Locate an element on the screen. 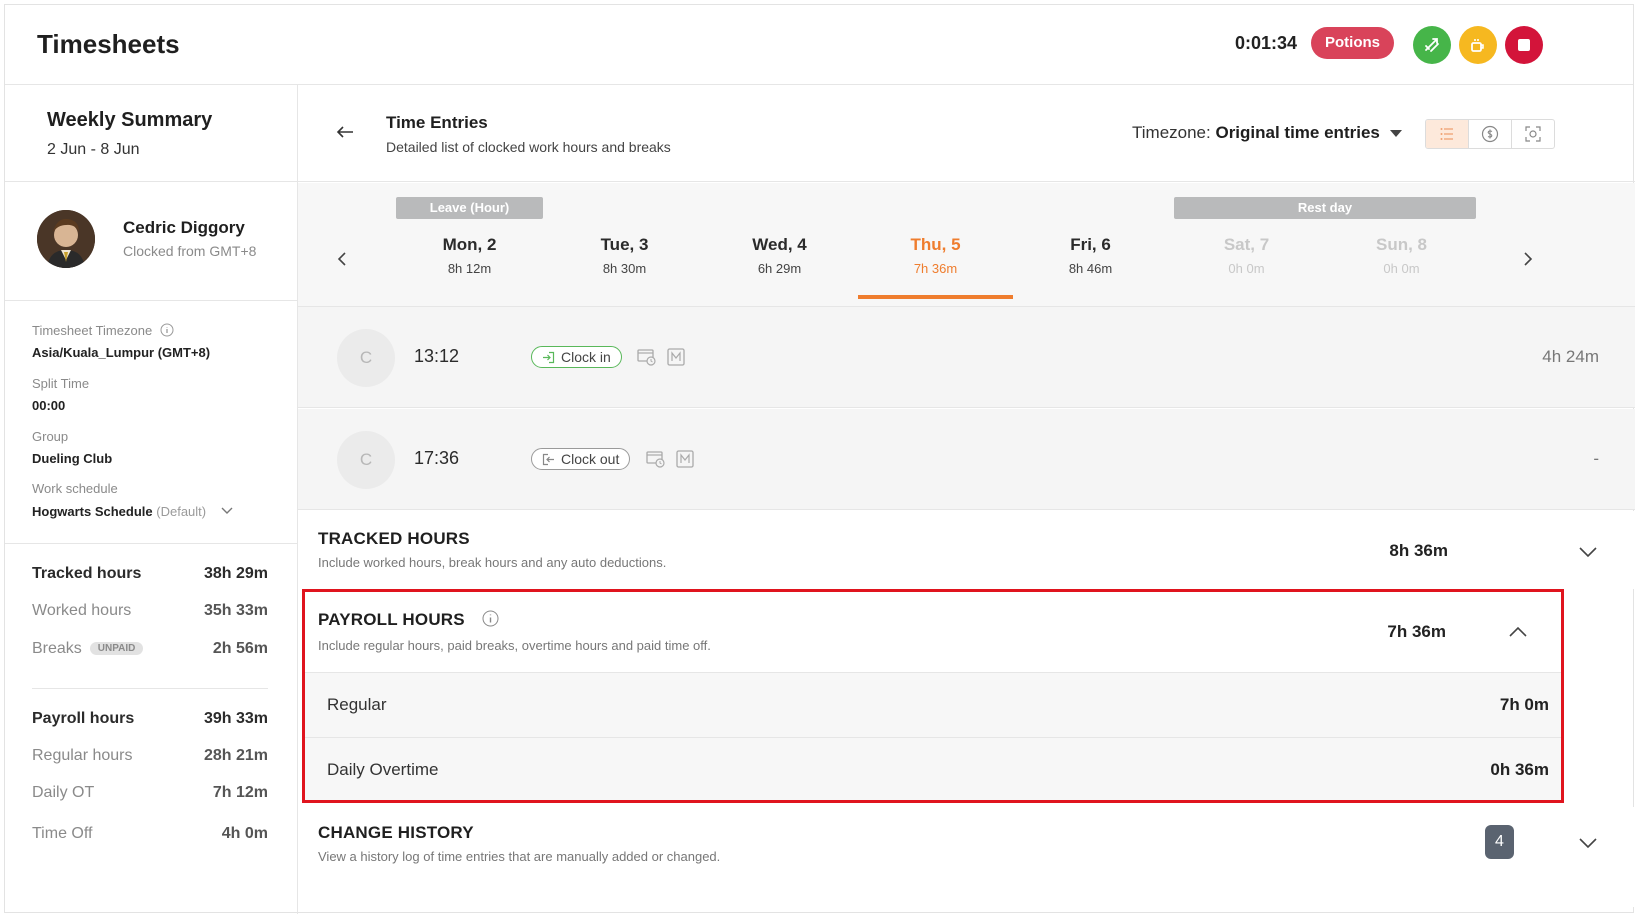 Image resolution: width=1638 pixels, height=917 pixels. activity-pill: Potions is located at coordinates (1352, 43).